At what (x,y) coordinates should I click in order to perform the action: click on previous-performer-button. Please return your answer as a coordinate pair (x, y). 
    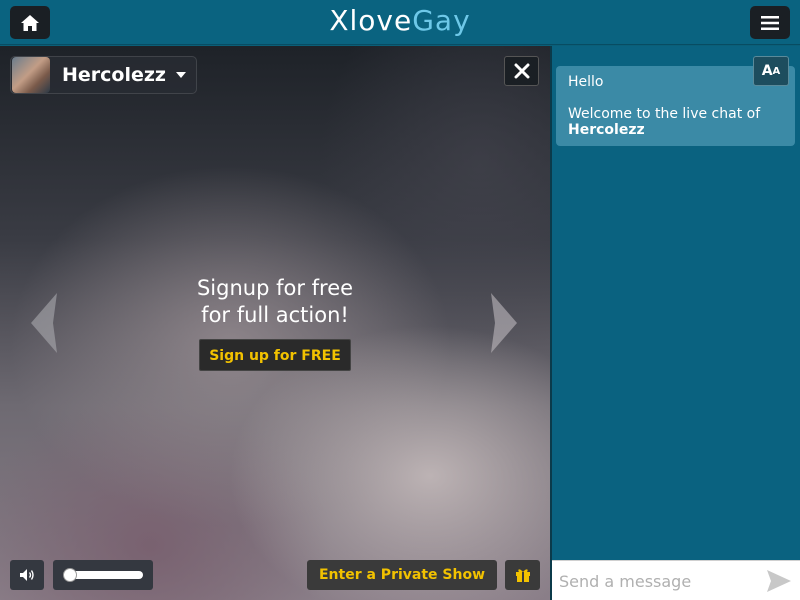
    Looking at the image, I should click on (44, 323).